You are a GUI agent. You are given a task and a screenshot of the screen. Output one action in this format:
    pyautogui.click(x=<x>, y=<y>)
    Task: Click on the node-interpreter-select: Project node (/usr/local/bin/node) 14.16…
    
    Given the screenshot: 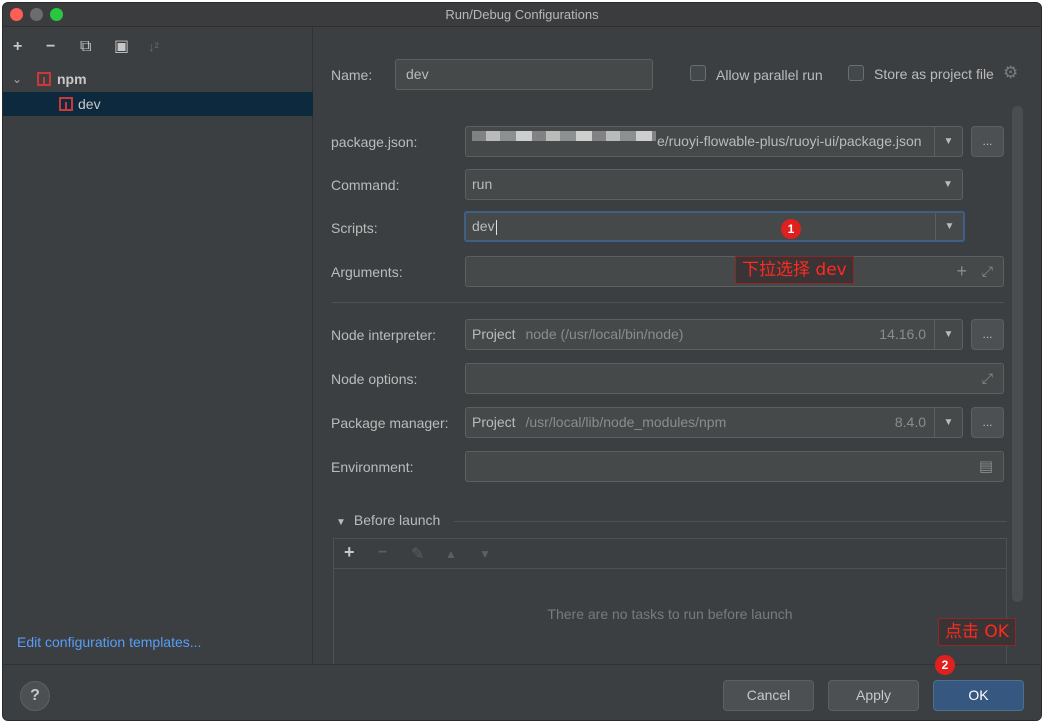 What is the action you would take?
    pyautogui.click(x=714, y=334)
    